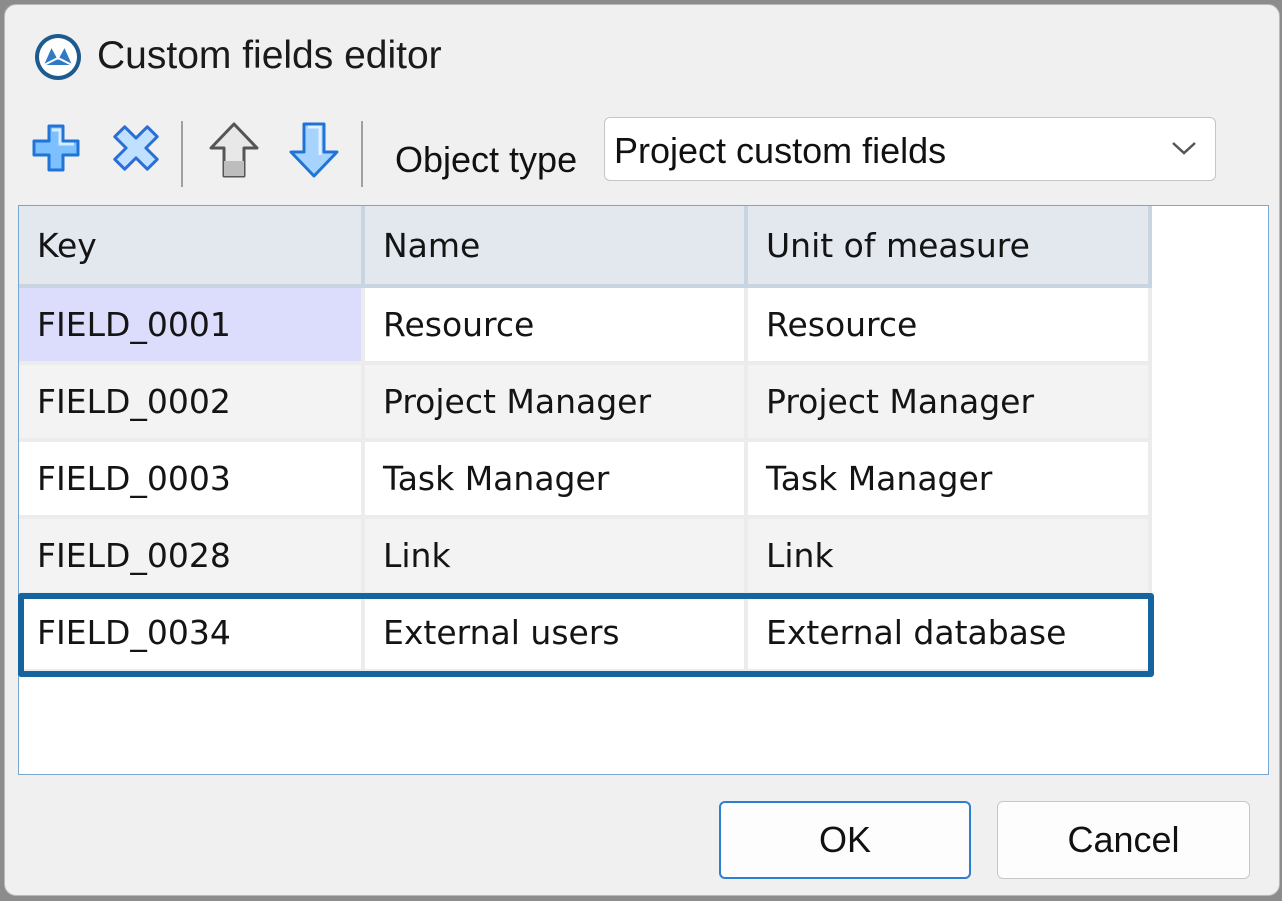 The width and height of the screenshot is (1282, 901). I want to click on column-header-unit: Unit of measure, so click(949, 247).